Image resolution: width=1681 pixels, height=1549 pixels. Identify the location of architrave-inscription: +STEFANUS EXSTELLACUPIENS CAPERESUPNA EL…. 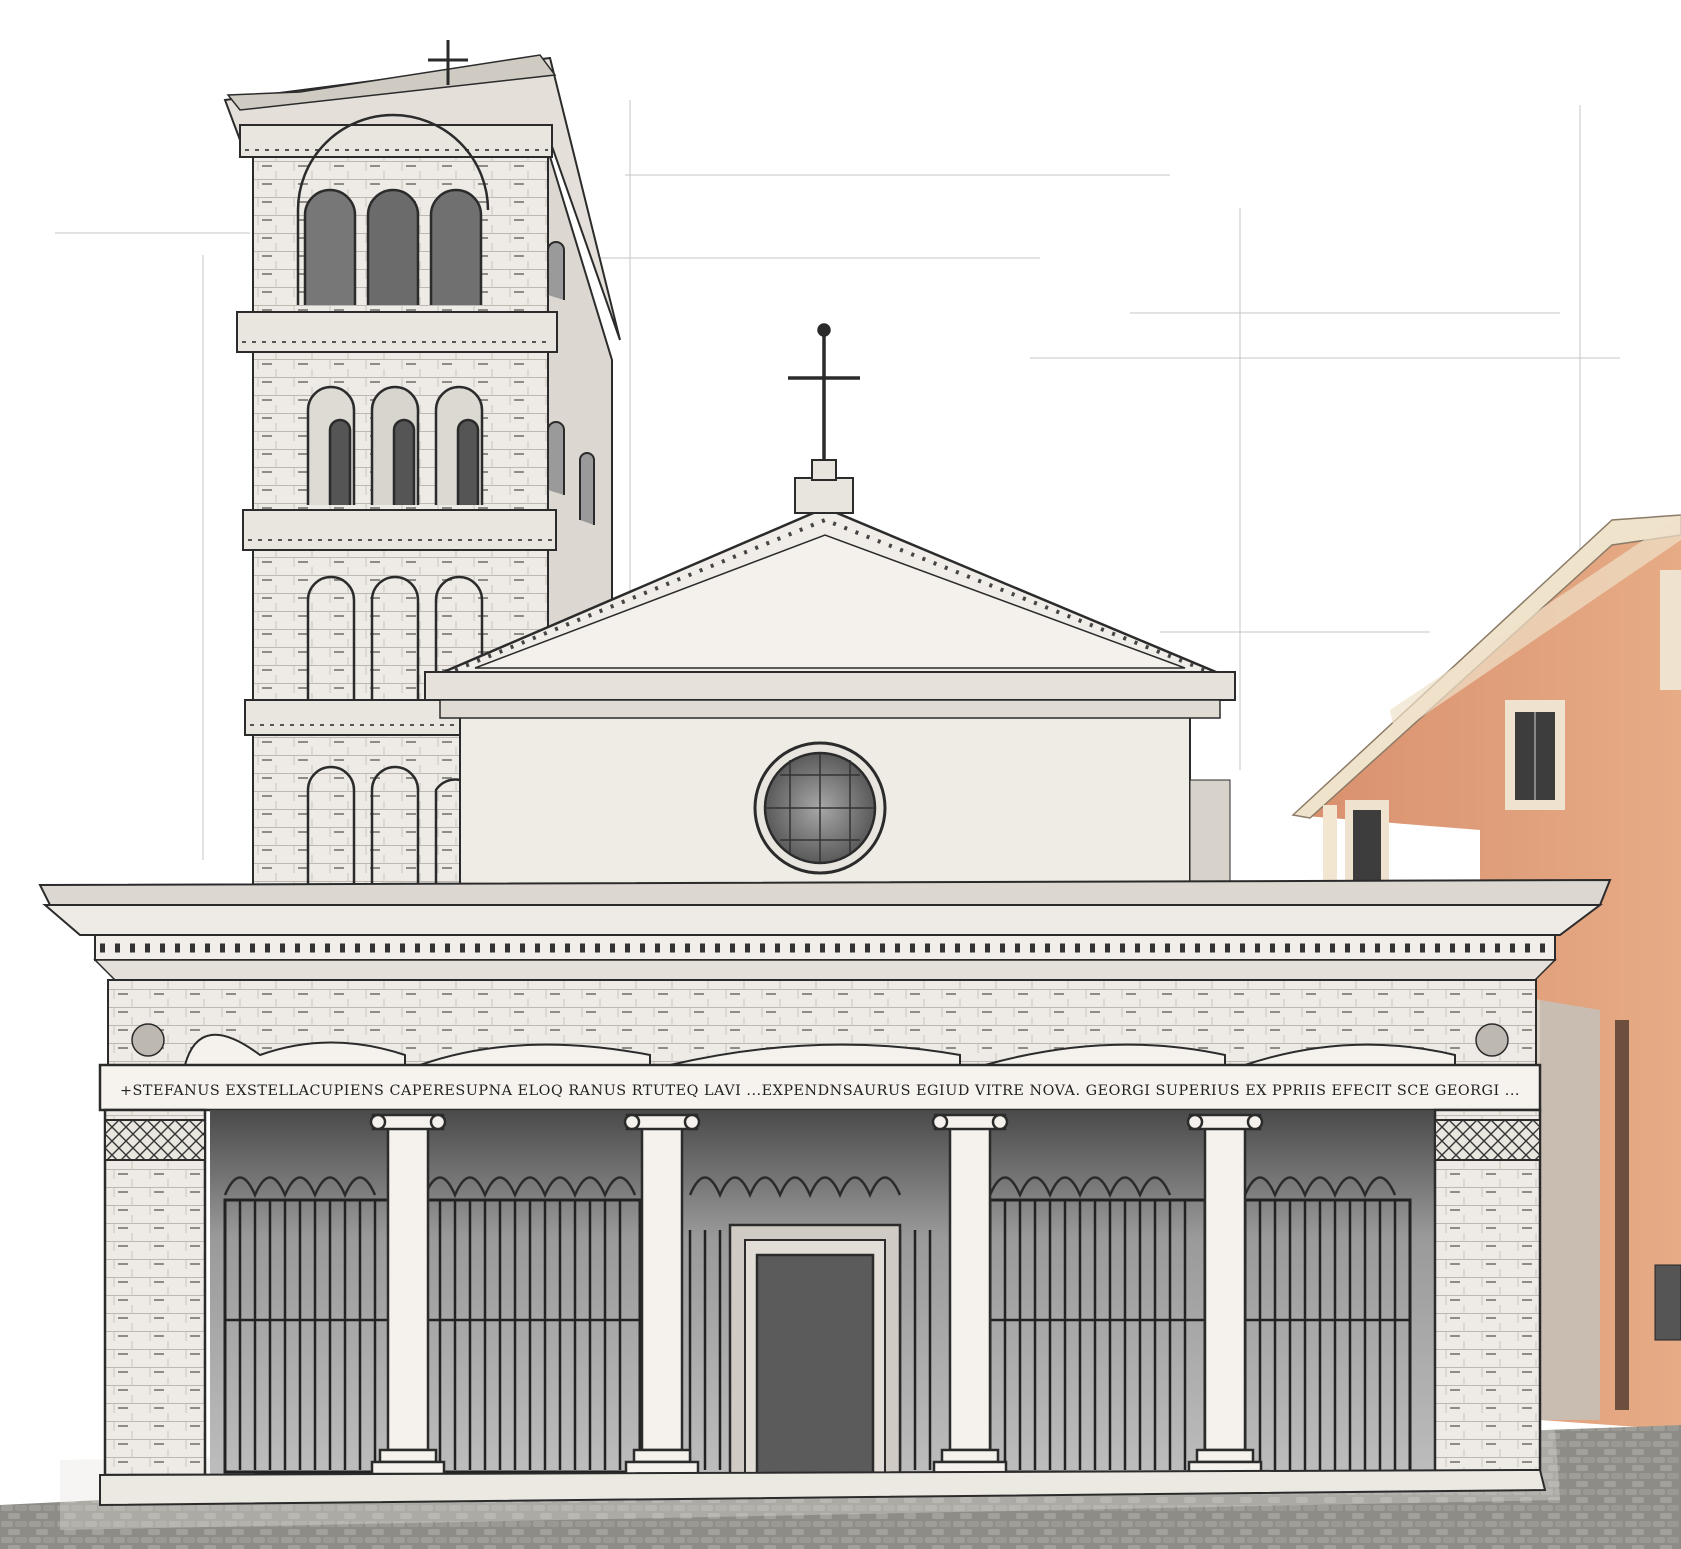
(820, 1091).